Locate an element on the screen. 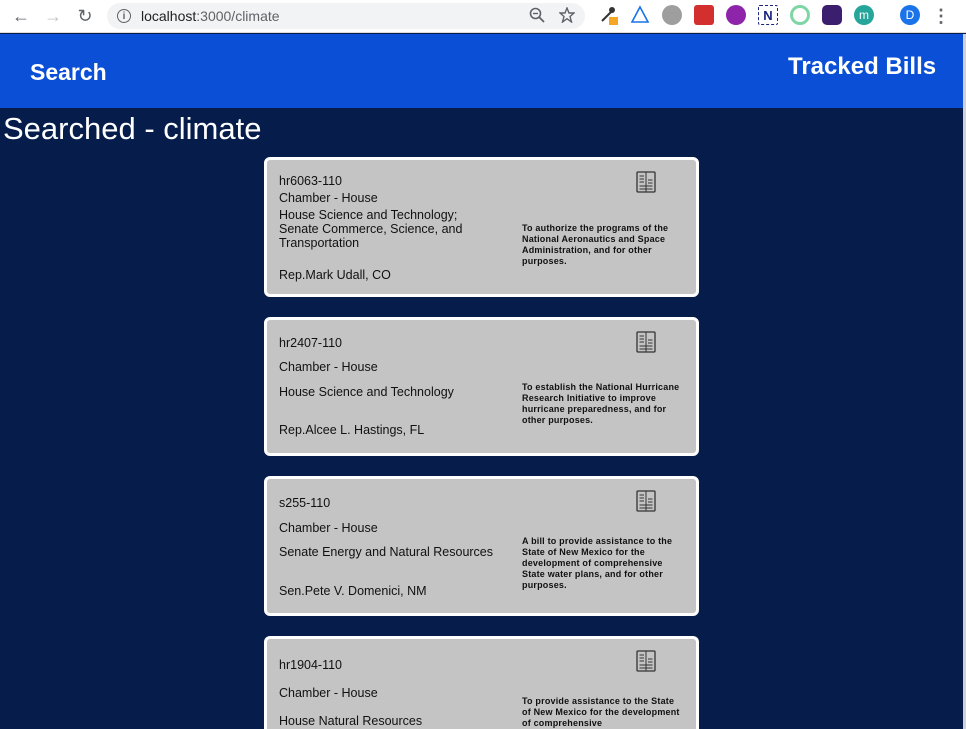  bookmark-star-icon is located at coordinates (567, 15).